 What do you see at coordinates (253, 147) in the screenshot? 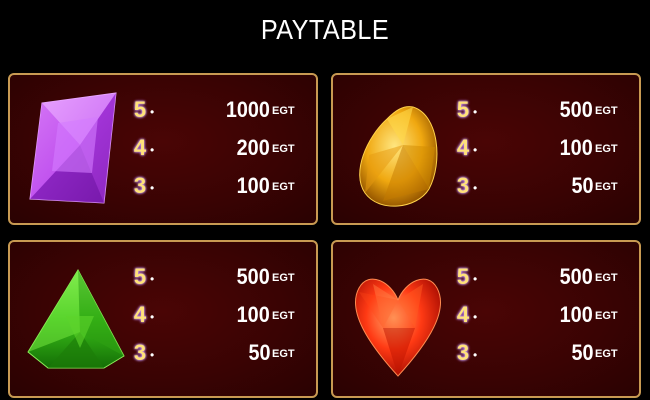
I see `payout-value: 200` at bounding box center [253, 147].